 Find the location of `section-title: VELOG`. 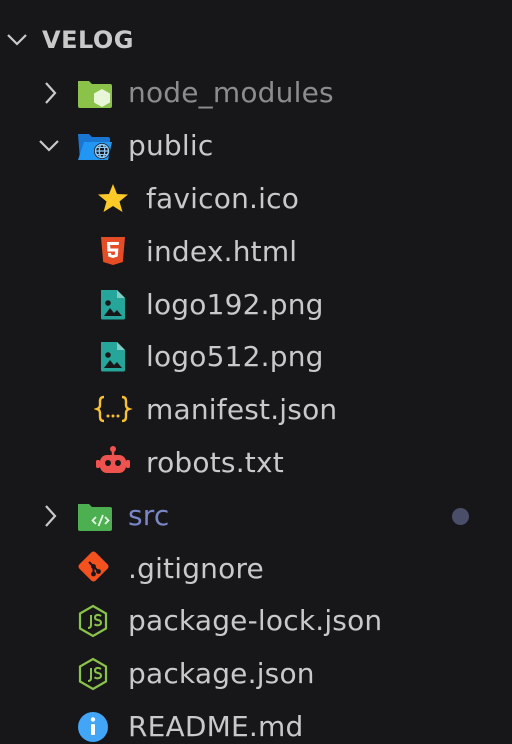

section-title: VELOG is located at coordinates (88, 40).